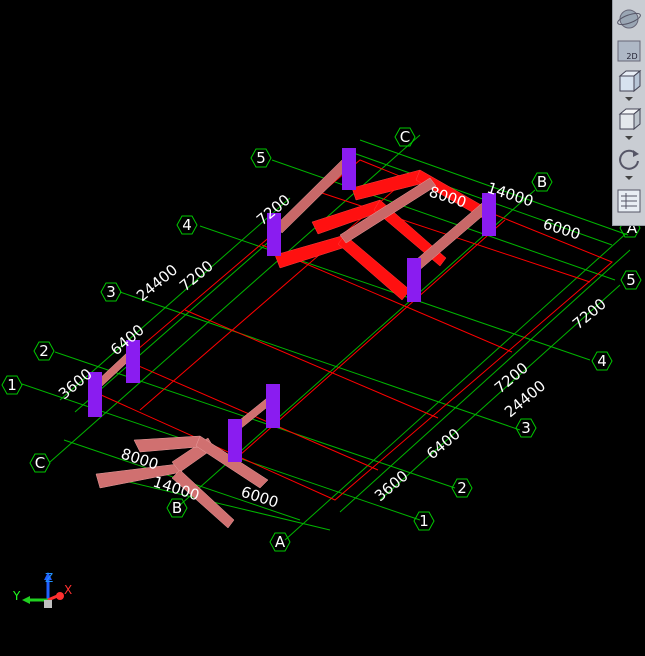 The image size is (645, 656). What do you see at coordinates (49, 578) in the screenshot?
I see `axis-label-z: Z` at bounding box center [49, 578].